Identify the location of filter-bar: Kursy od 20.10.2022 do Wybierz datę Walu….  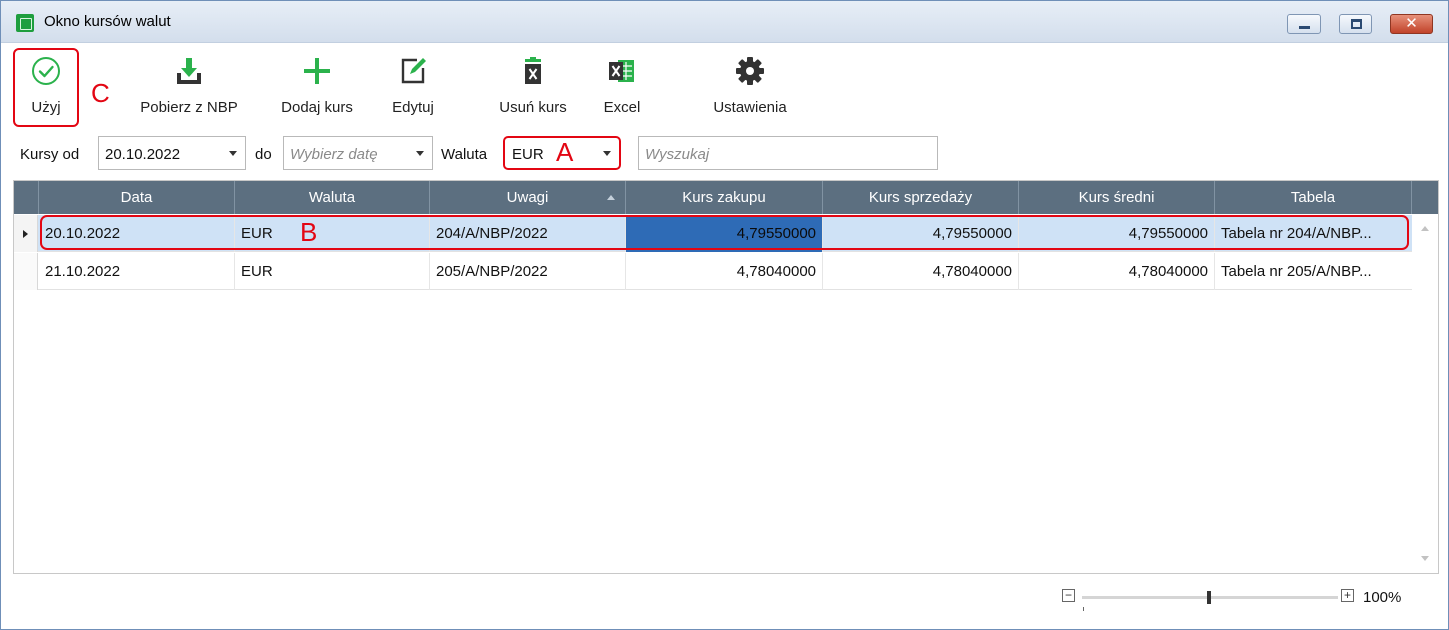
(724, 154).